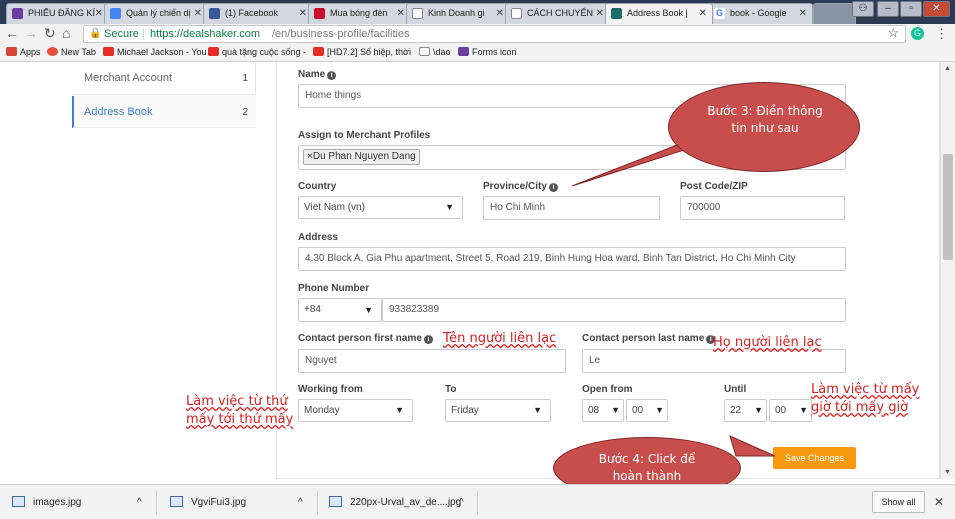 Image resolution: width=955 pixels, height=519 pixels. Describe the element at coordinates (614, 310) in the screenshot. I see `phone-input: 933823389` at that location.